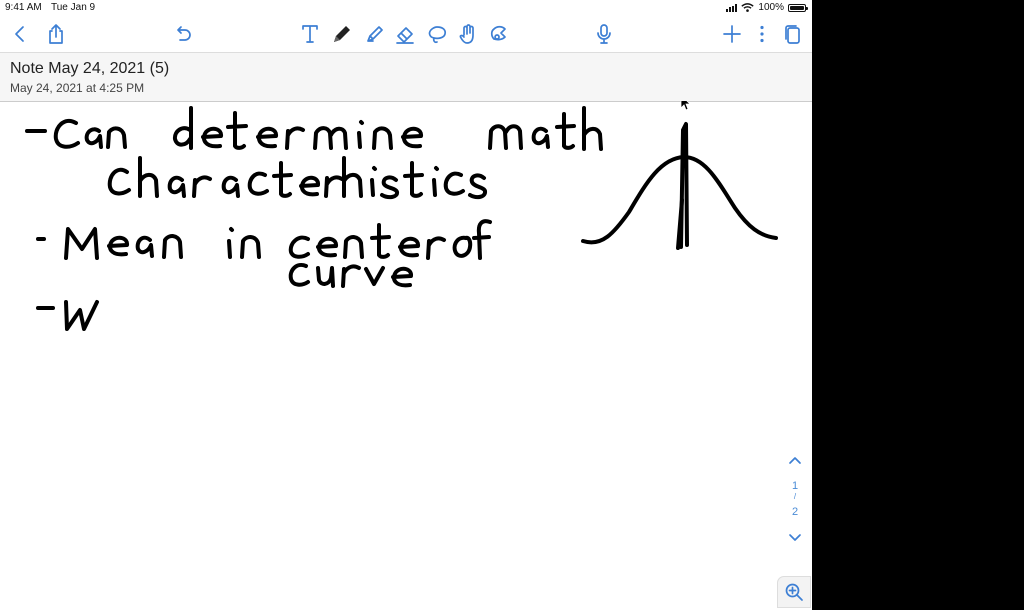  What do you see at coordinates (732, 7) in the screenshot?
I see `cellular-signal-icon` at bounding box center [732, 7].